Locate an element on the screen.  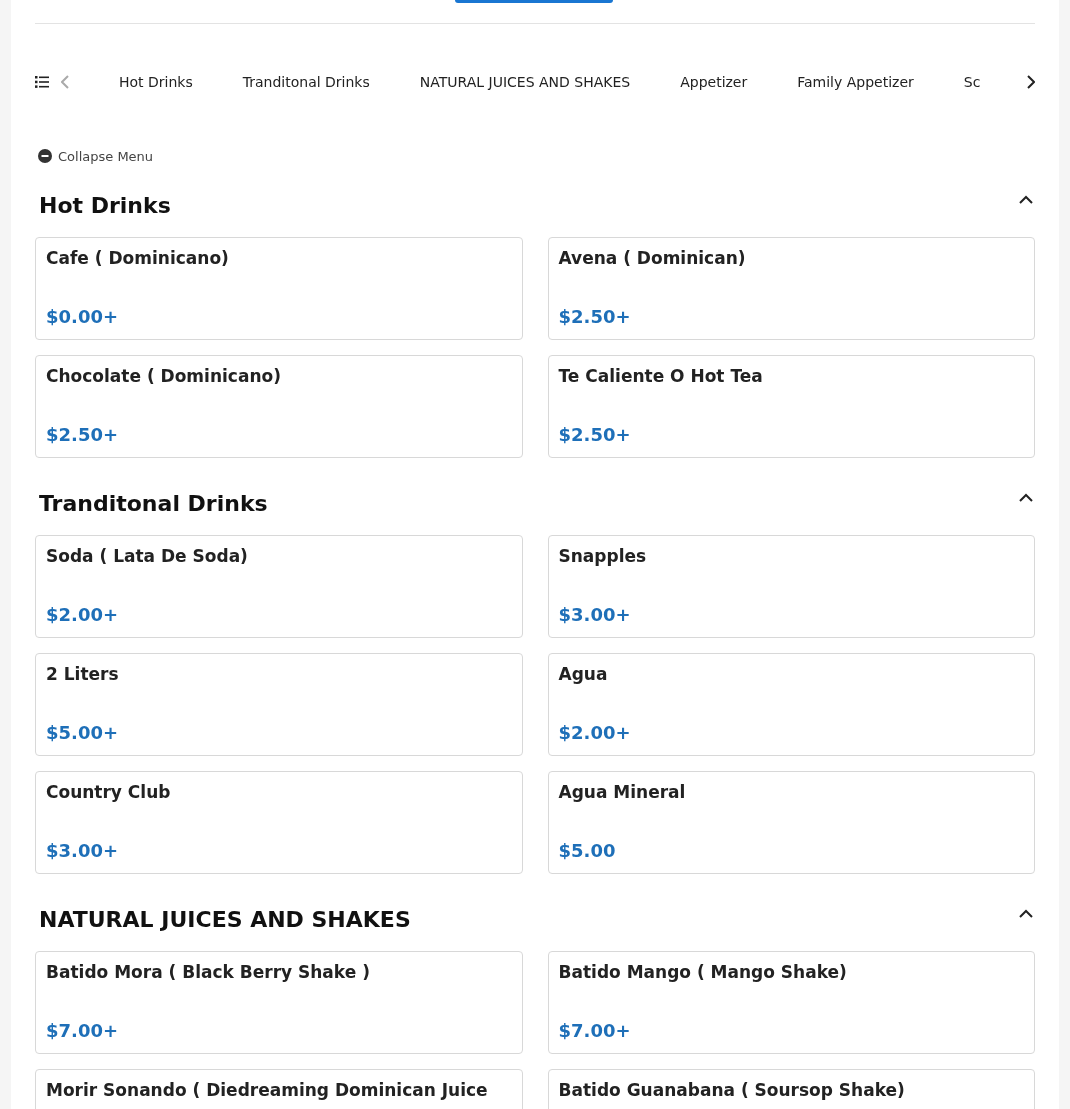
item-name: Batido Guanabana ( Soursop Shake) is located at coordinates (732, 1090).